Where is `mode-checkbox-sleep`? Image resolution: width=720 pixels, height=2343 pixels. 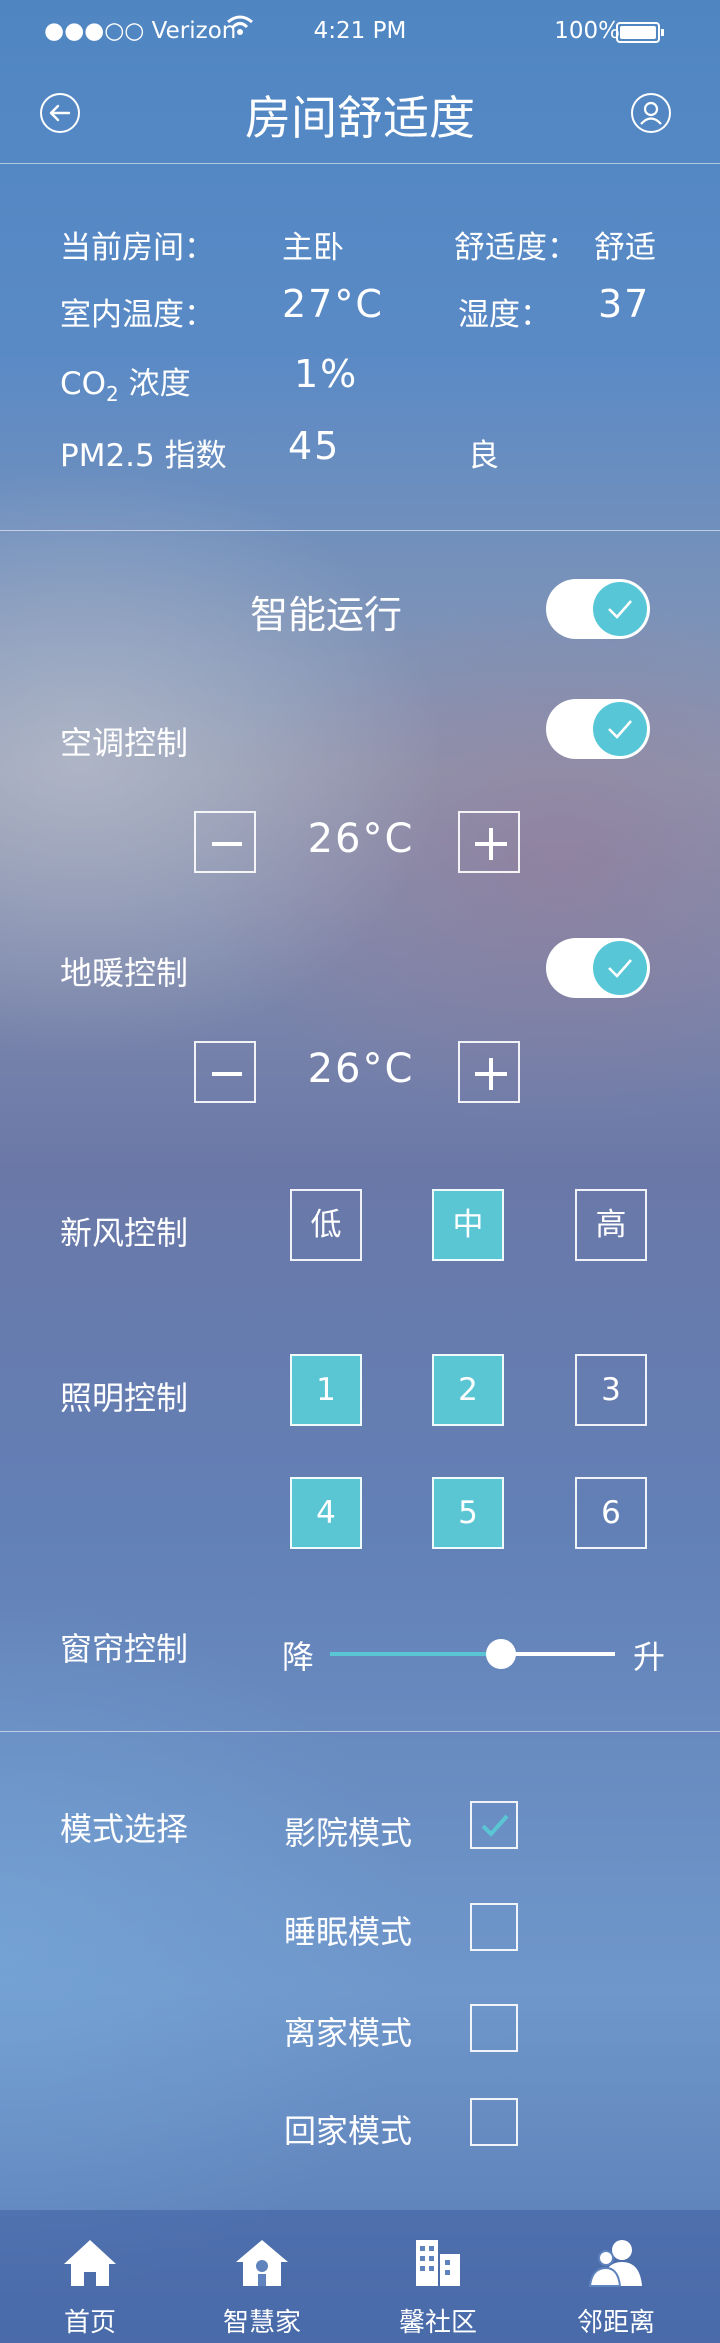 mode-checkbox-sleep is located at coordinates (494, 1927).